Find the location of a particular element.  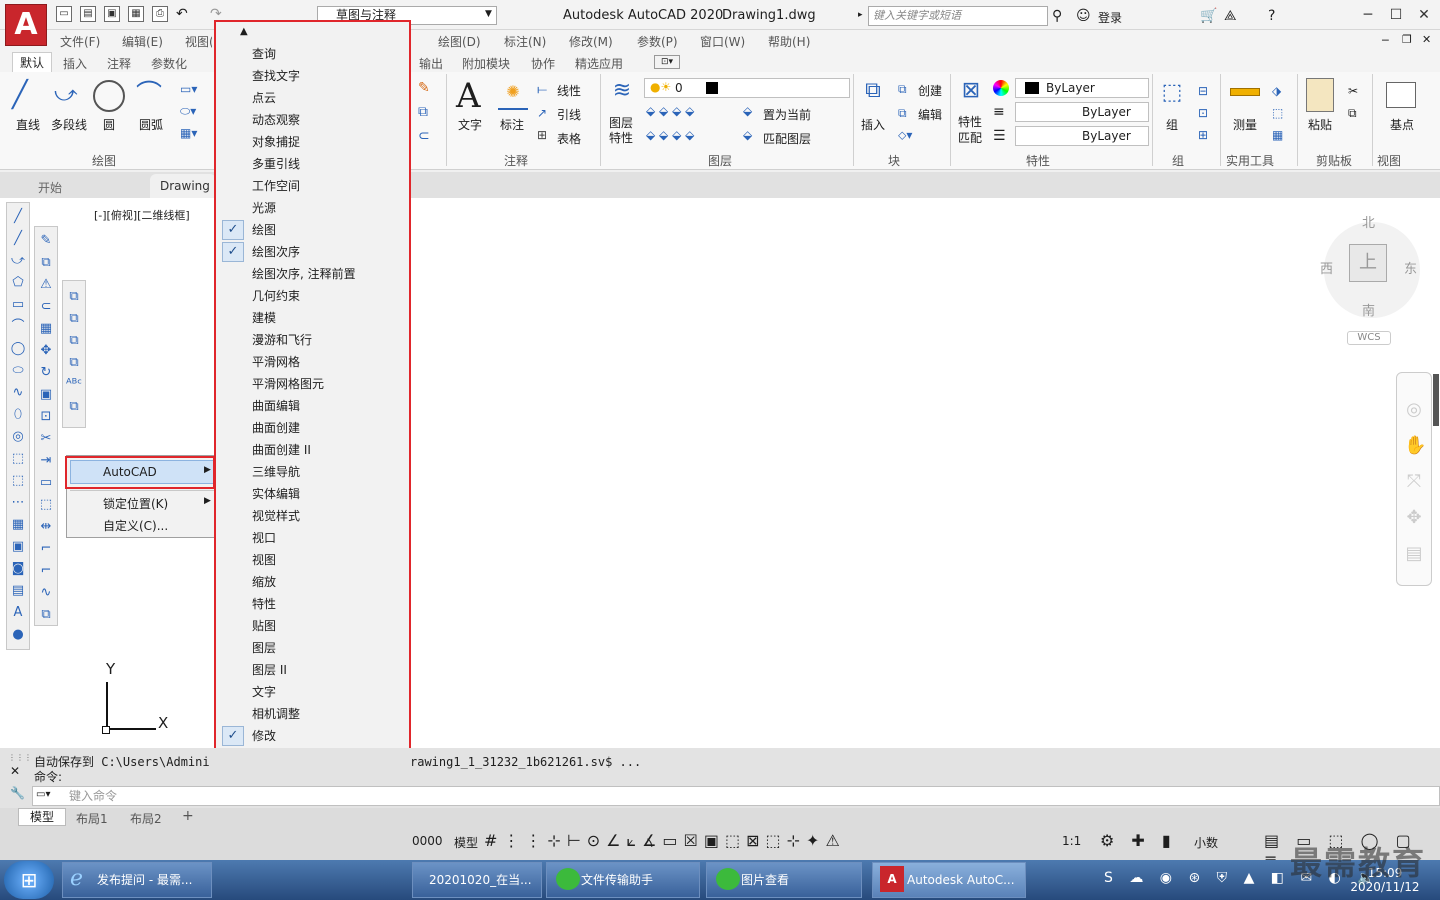

print-icon: ⎙ is located at coordinates (160, 14).